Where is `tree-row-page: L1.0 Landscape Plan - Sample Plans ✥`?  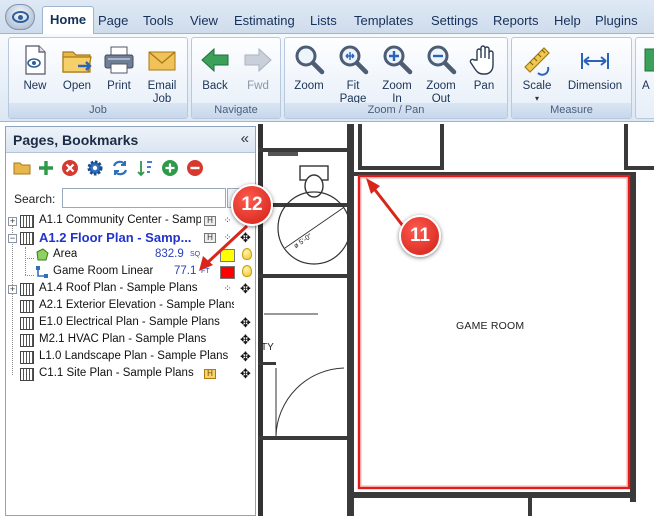
tree-row-page: L1.0 Landscape Plan - Sample Plans ✥ is located at coordinates (130, 357).